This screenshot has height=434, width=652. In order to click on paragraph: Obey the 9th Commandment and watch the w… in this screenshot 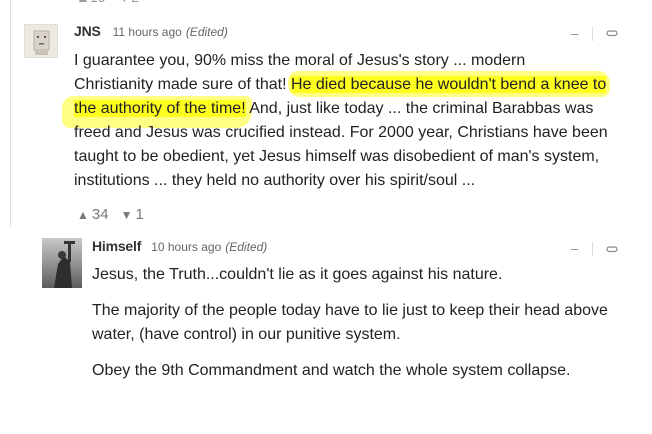, I will do `click(331, 370)`.